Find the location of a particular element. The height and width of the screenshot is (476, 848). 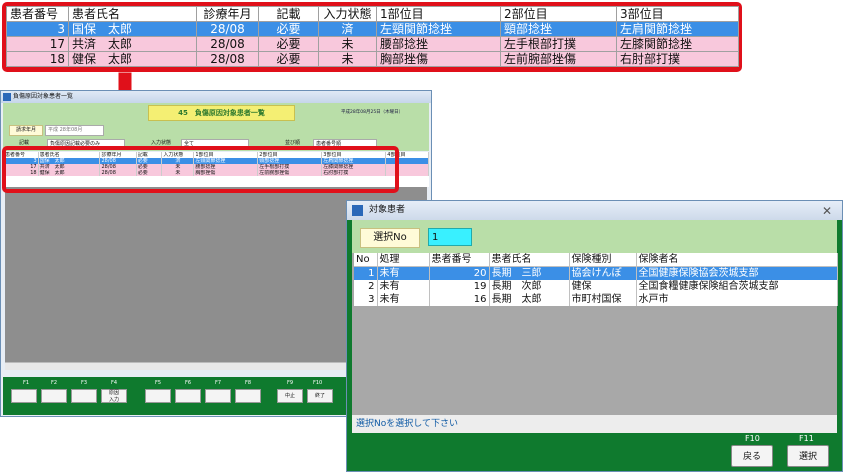

main-window-titlebar: 負傷原因対象患者一覧 is located at coordinates (216, 97).